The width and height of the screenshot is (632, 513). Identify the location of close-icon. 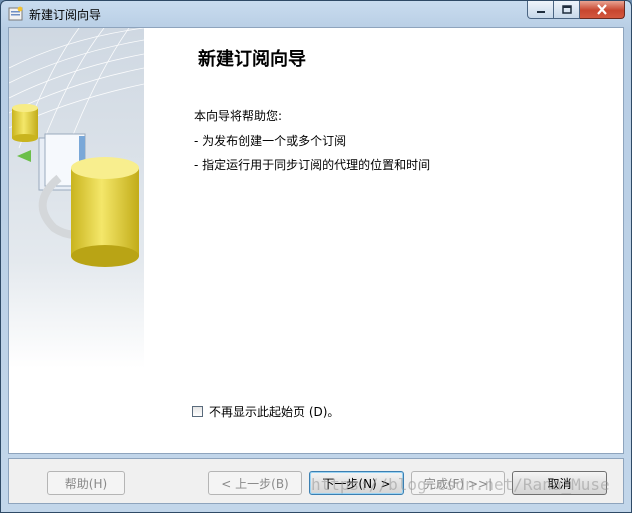
(602, 9).